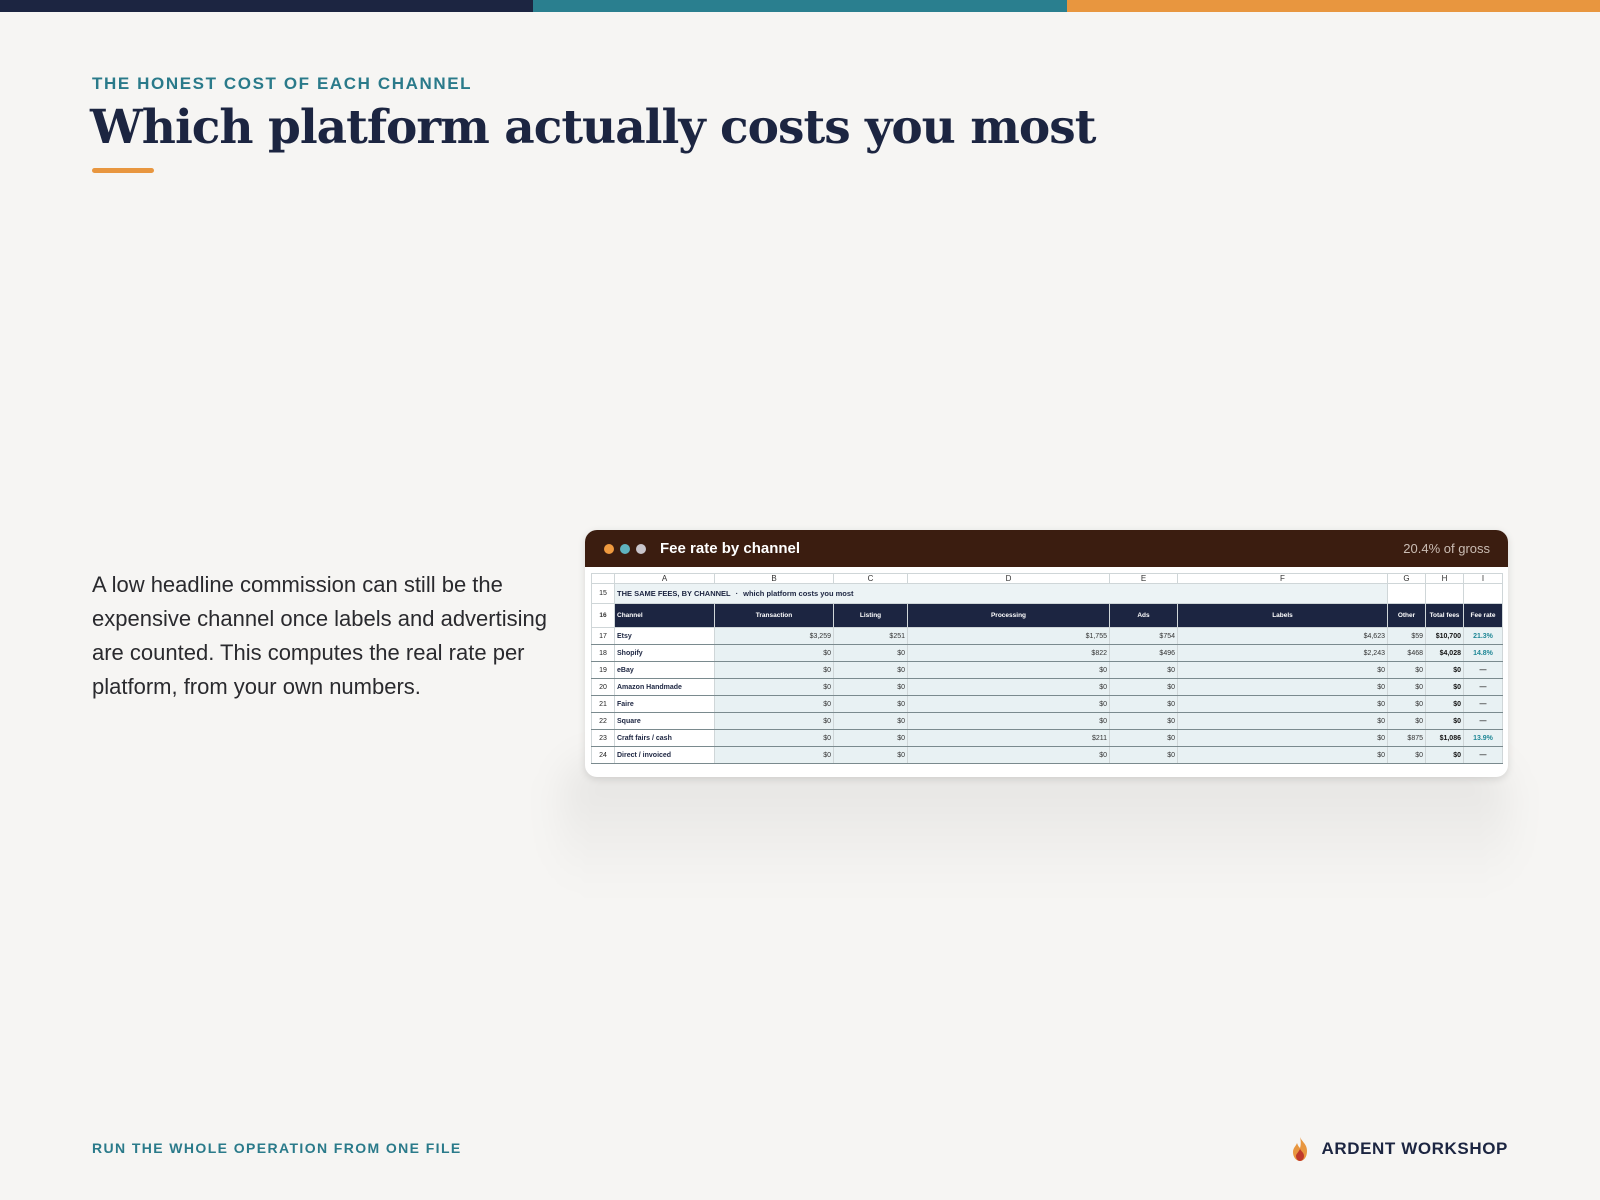 This screenshot has width=1600, height=1200. I want to click on column-header: Labels, so click(1282, 615).